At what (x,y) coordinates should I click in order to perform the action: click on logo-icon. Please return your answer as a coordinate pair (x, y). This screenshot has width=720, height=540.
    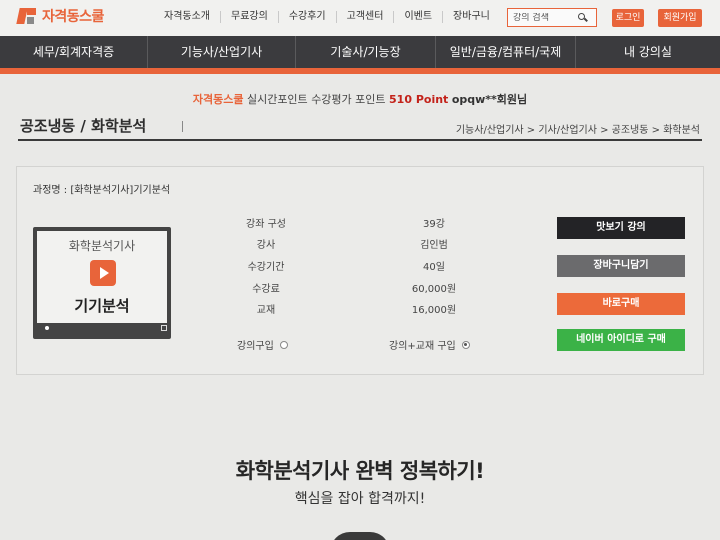
    Looking at the image, I should click on (27, 16).